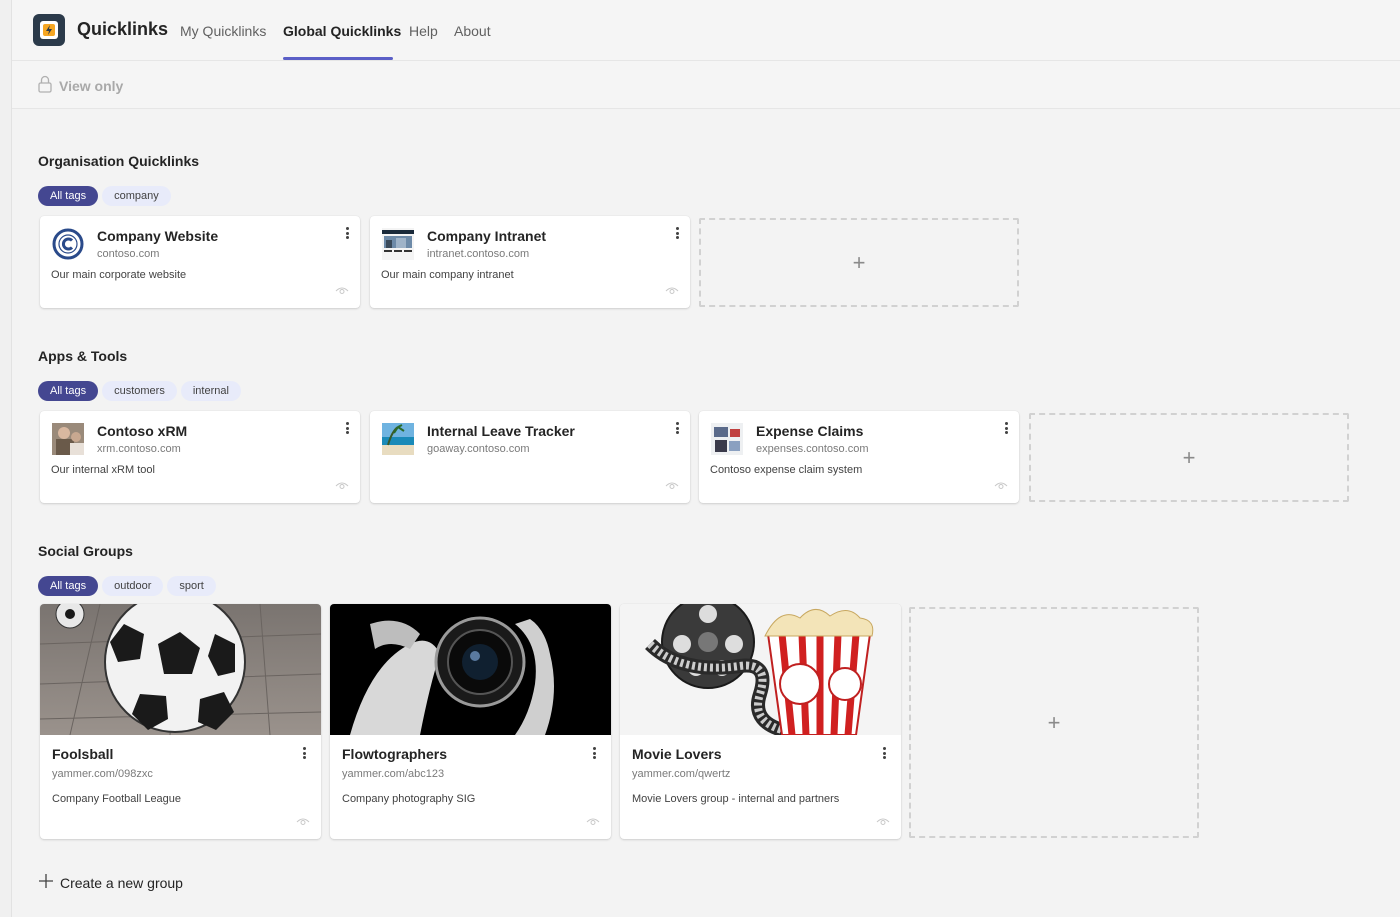 The height and width of the screenshot is (917, 1400). I want to click on group-title: Foolsball, so click(83, 754).